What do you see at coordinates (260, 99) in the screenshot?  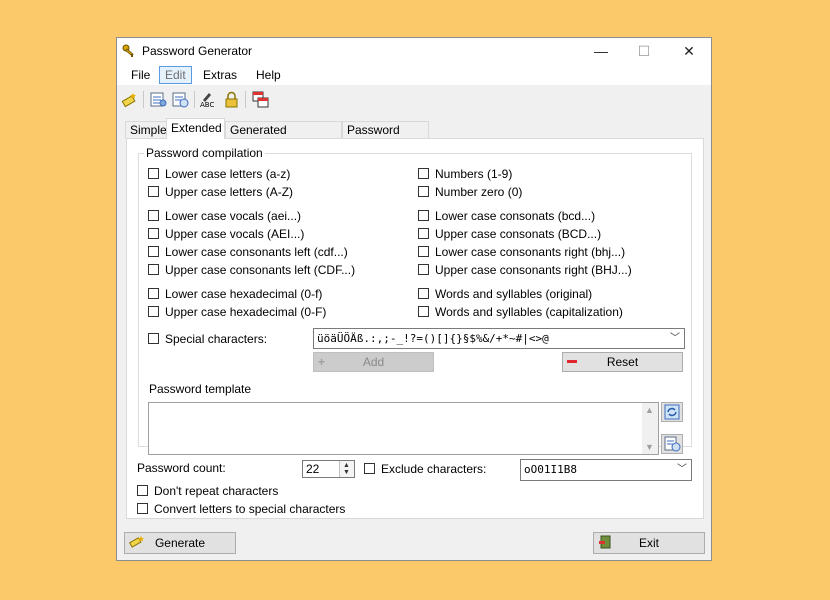 I see `copy-windows-icon` at bounding box center [260, 99].